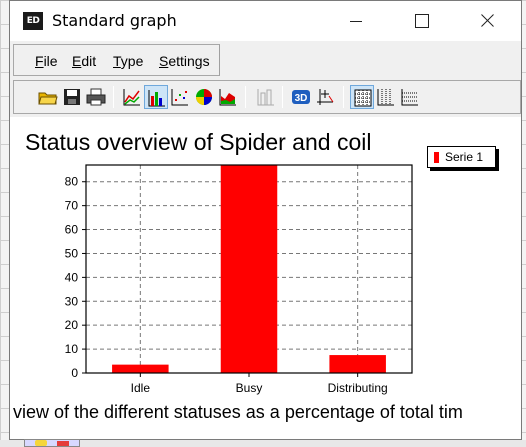 The width and height of the screenshot is (526, 447). Describe the element at coordinates (72, 182) in the screenshot. I see `y-tick-label: 80` at that location.